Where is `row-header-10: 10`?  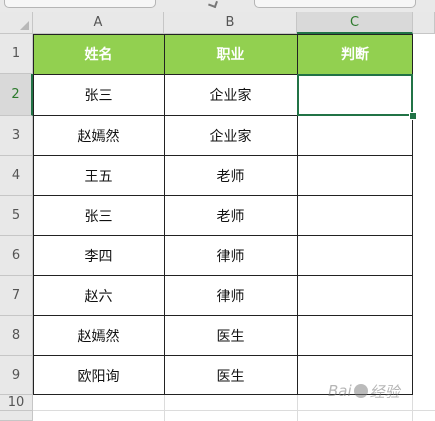
row-header-10: 10 is located at coordinates (16, 403).